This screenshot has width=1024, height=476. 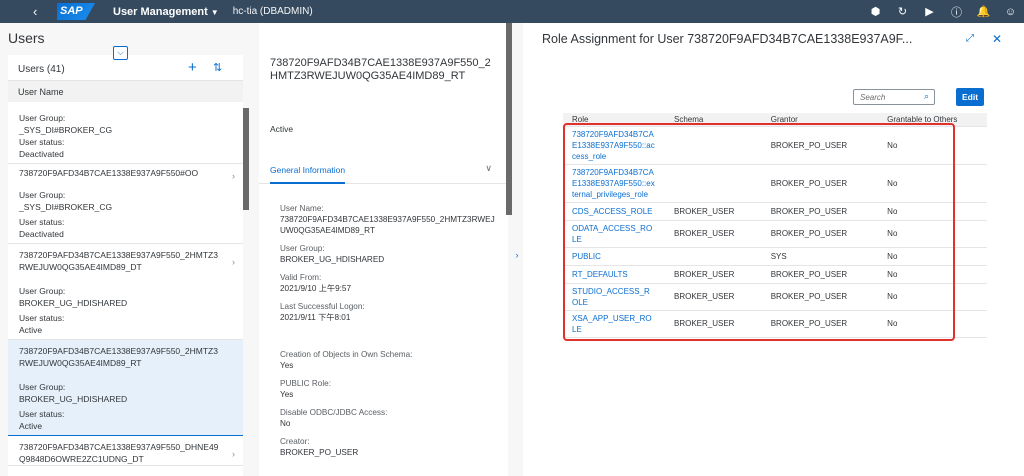 What do you see at coordinates (125, 91) in the screenshot?
I see `column-header-user-name: User Name` at bounding box center [125, 91].